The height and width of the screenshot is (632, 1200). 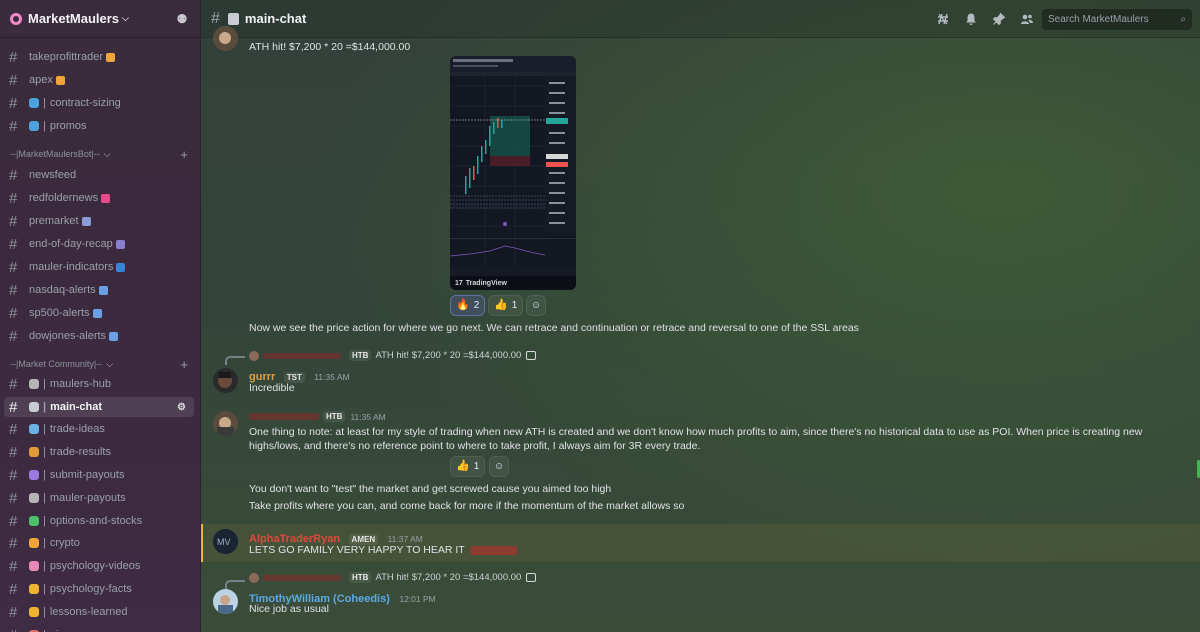 I want to click on server-logo-icon, so click(x=16, y=18).